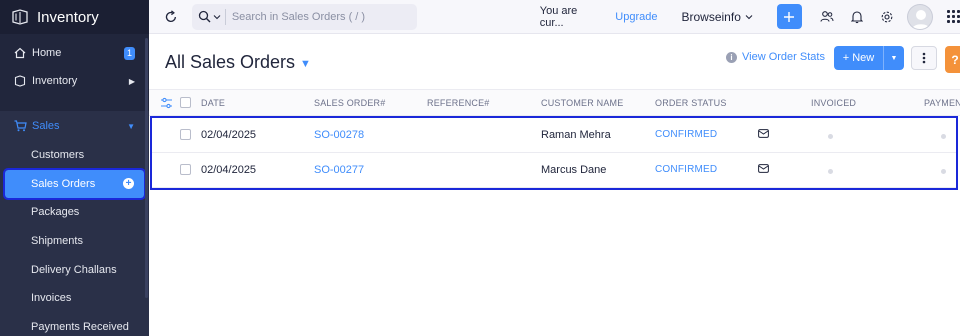 This screenshot has height=336, width=960. Describe the element at coordinates (952, 59) in the screenshot. I see `help-button: ?` at that location.